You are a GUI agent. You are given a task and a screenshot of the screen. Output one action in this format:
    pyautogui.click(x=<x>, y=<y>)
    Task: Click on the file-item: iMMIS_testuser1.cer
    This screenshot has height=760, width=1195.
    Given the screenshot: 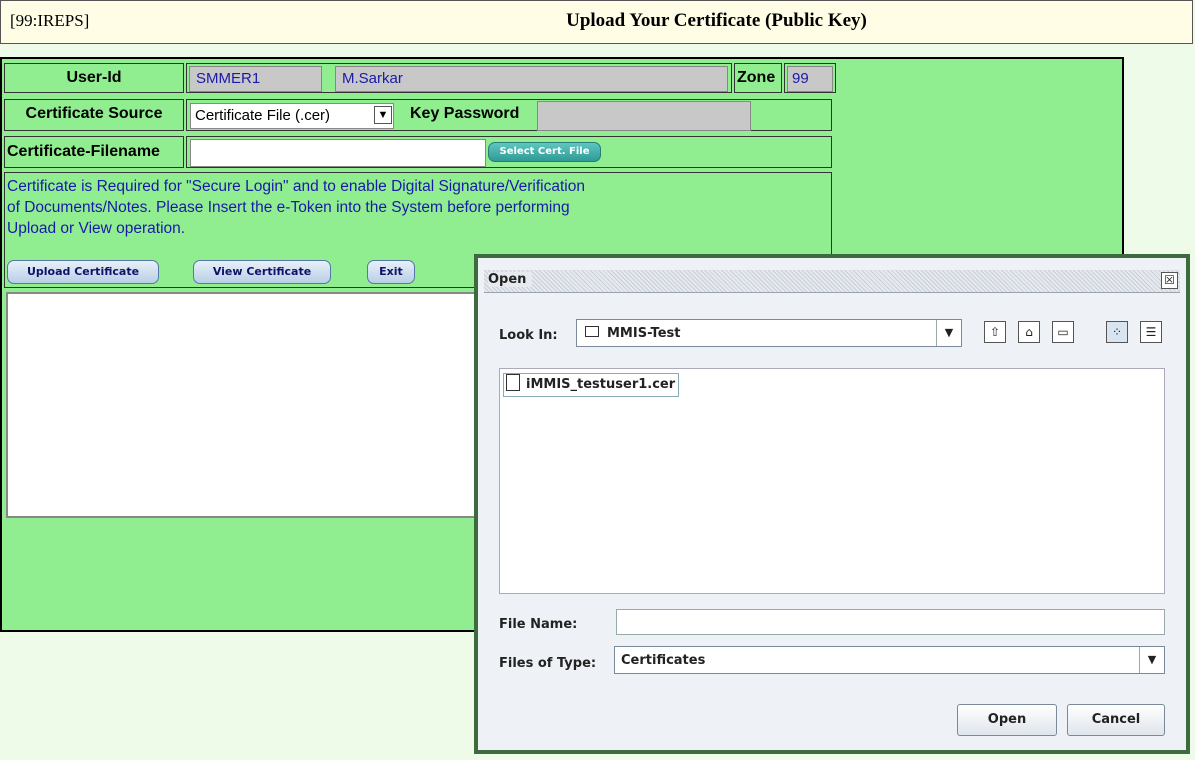 What is the action you would take?
    pyautogui.click(x=591, y=385)
    